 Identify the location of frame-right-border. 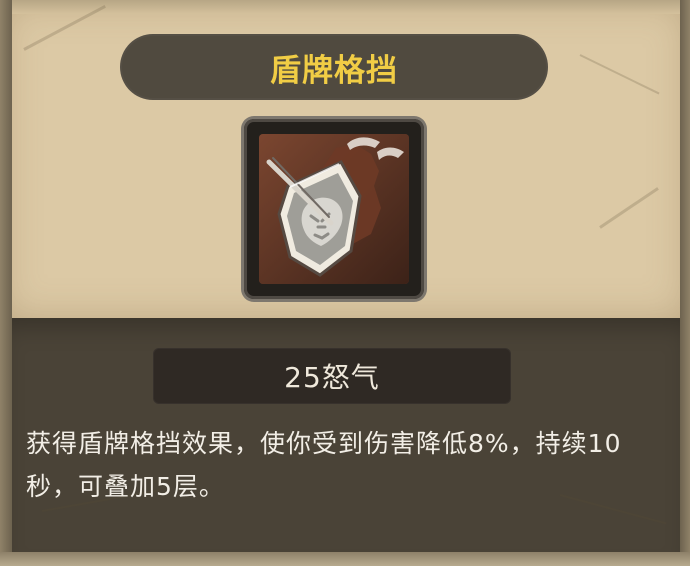
(685, 283).